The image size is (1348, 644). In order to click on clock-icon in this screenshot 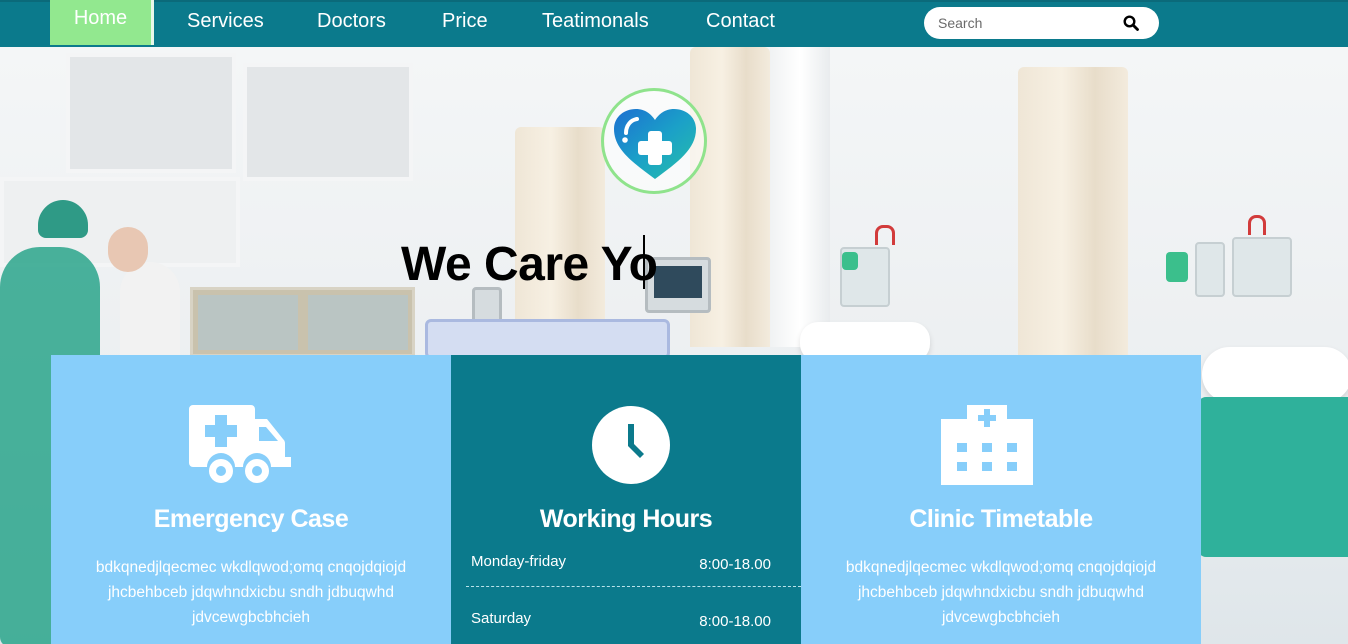, I will do `click(631, 445)`.